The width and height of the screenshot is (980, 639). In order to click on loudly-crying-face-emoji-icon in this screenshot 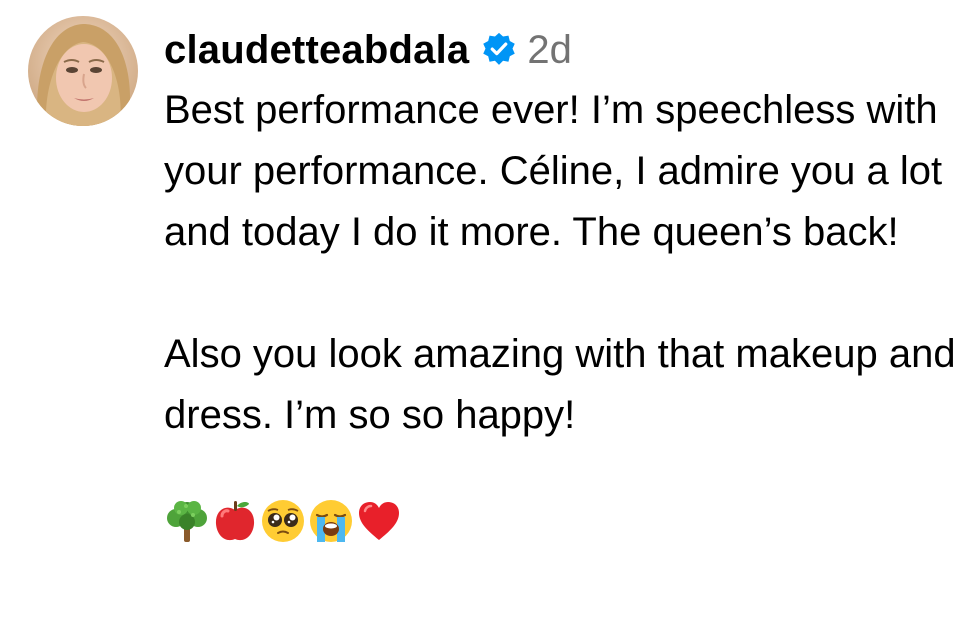, I will do `click(331, 521)`.